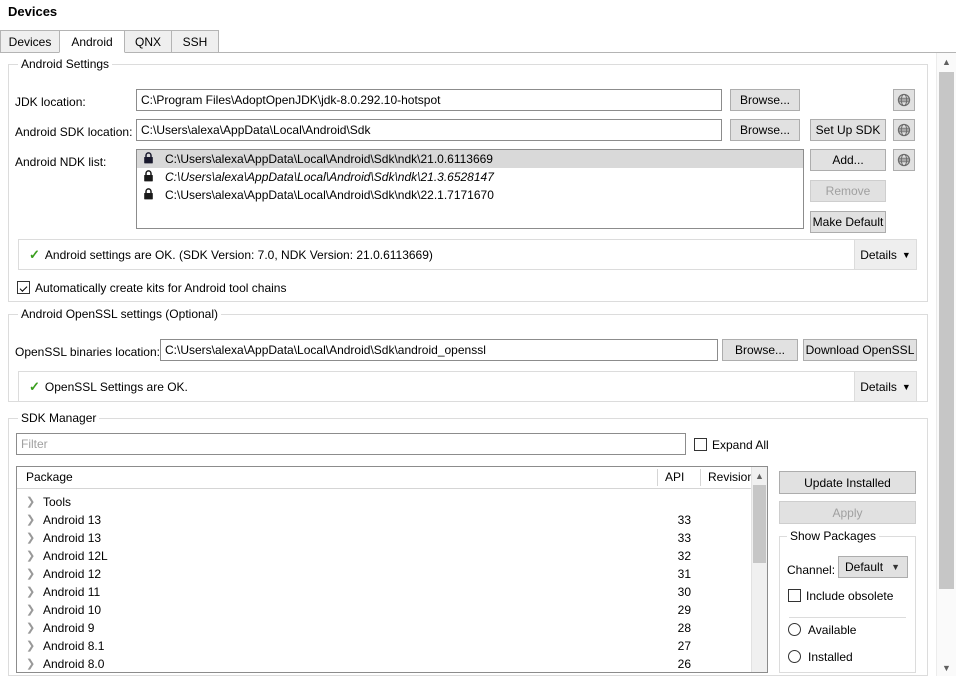 The width and height of the screenshot is (956, 676). Describe the element at coordinates (195, 41) in the screenshot. I see `tab-ssh: SSH` at that location.